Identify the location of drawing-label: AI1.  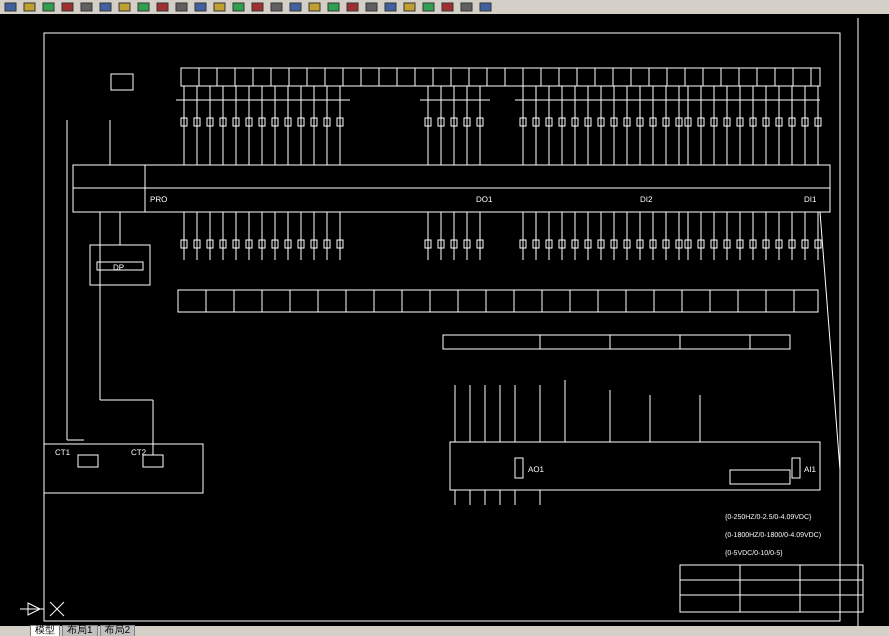
(810, 469).